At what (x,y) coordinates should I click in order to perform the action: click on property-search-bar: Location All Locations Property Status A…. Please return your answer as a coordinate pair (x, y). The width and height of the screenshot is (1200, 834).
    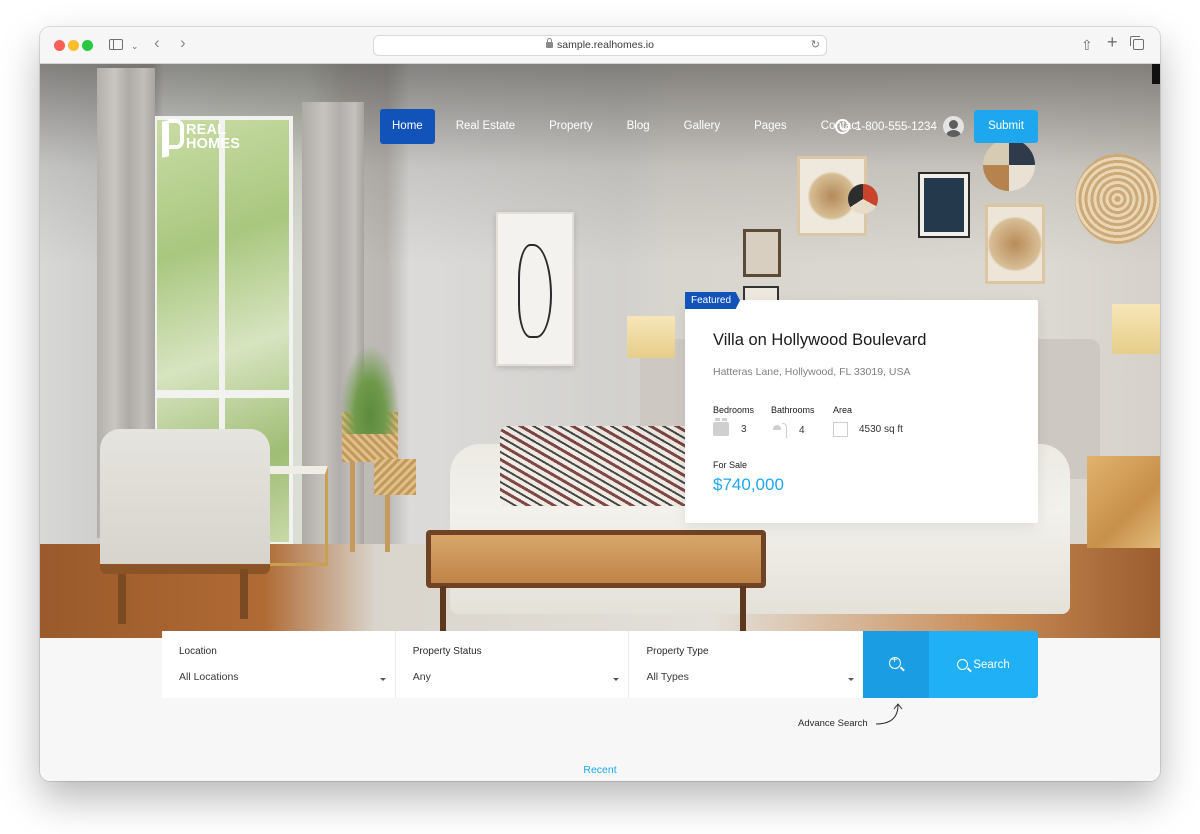
    Looking at the image, I should click on (600, 664).